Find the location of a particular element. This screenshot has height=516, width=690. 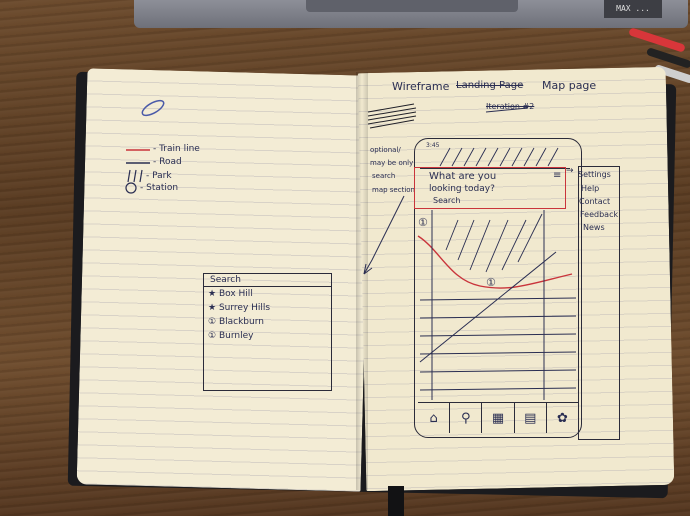

side-menu-panel is located at coordinates (599, 303).